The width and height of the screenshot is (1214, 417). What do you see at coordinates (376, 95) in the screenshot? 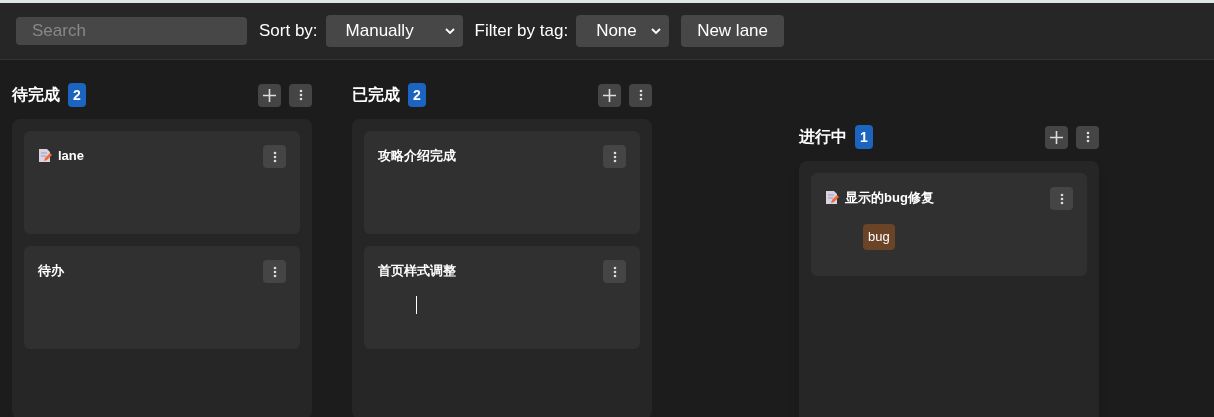
I see `lane-title: 已完成` at bounding box center [376, 95].